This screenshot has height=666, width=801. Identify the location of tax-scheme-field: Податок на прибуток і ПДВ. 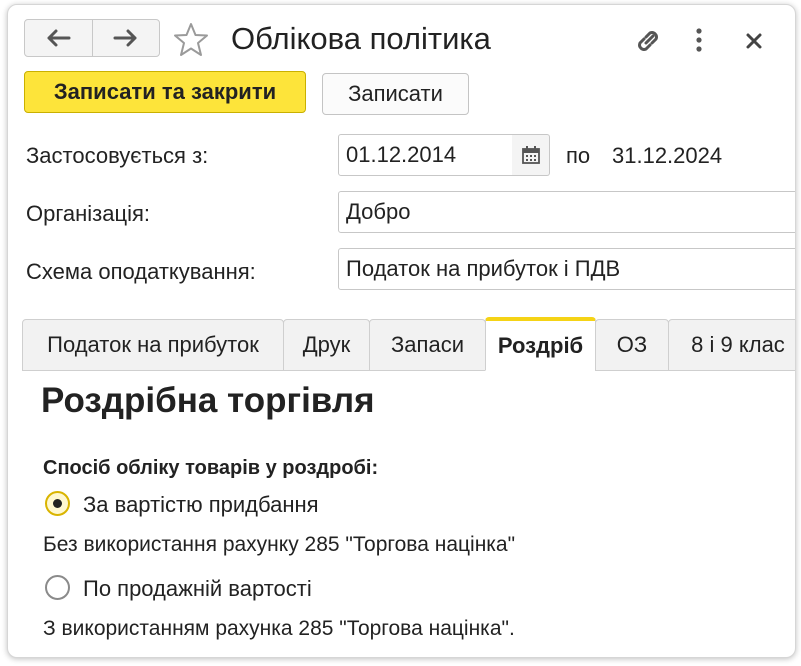
(566, 269).